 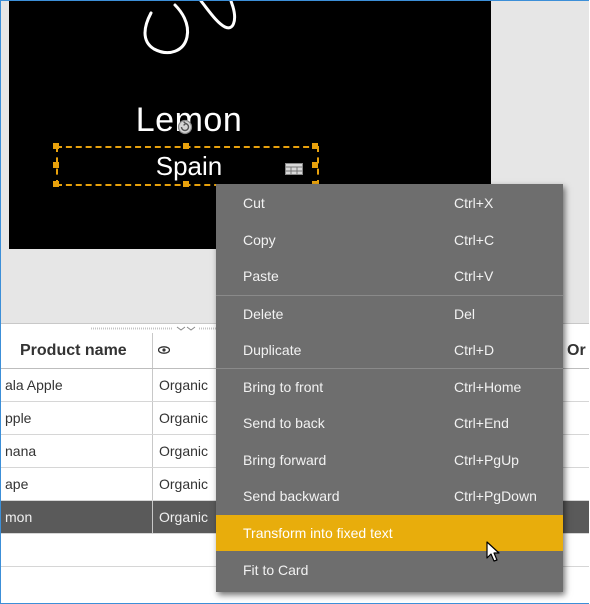 I want to click on cell-product-name: ape, so click(x=77, y=484).